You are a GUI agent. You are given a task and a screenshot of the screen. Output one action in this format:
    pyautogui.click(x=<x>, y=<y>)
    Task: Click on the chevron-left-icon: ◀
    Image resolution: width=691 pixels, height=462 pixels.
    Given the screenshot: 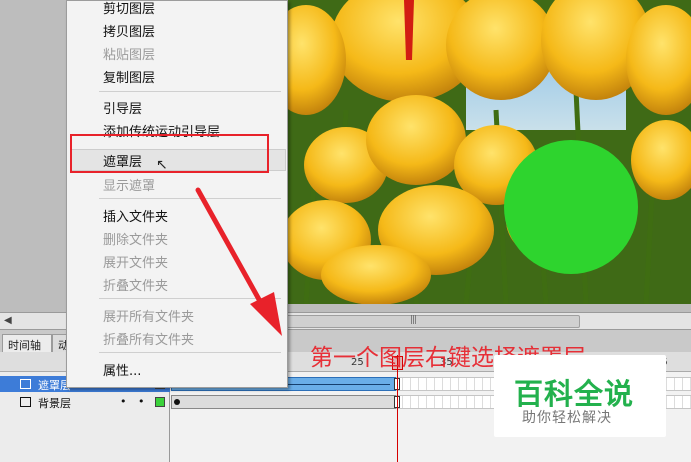 What is the action you would take?
    pyautogui.click(x=8, y=320)
    